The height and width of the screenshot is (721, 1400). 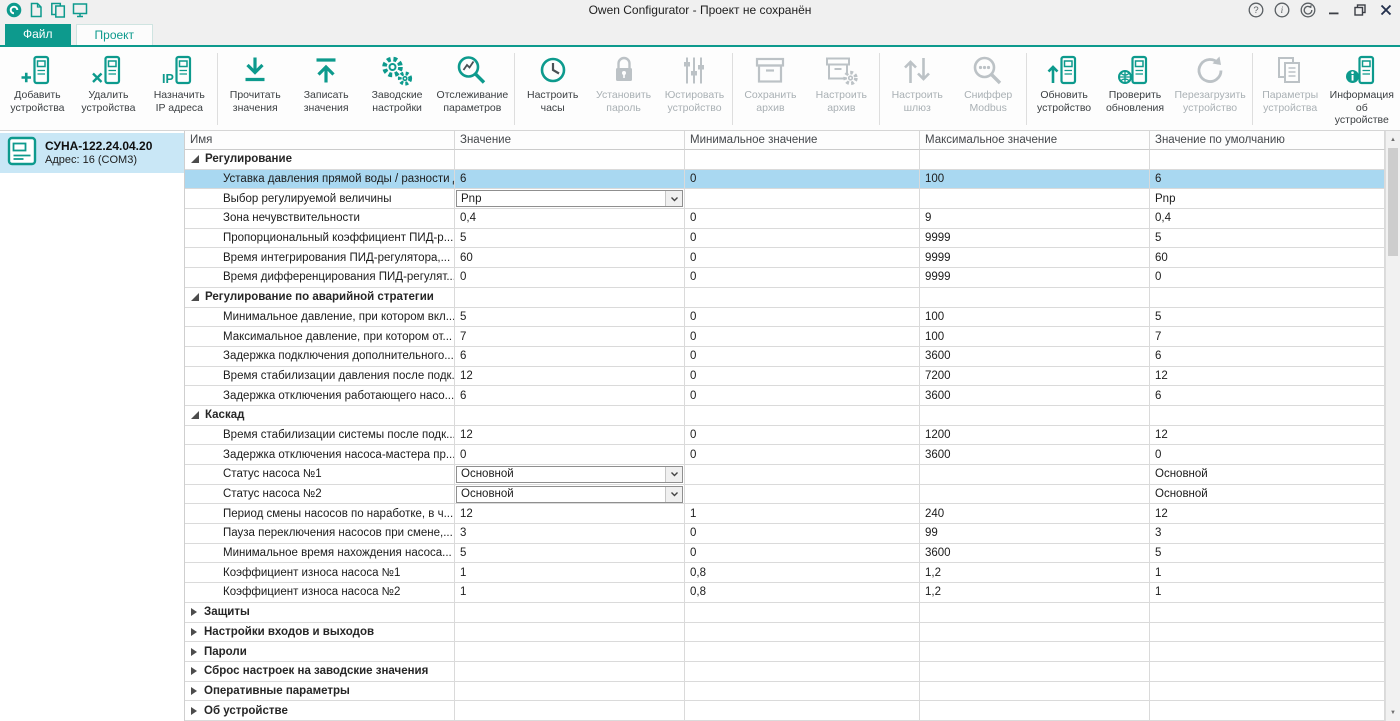 I want to click on group-row: Регулирование, so click(x=785, y=160).